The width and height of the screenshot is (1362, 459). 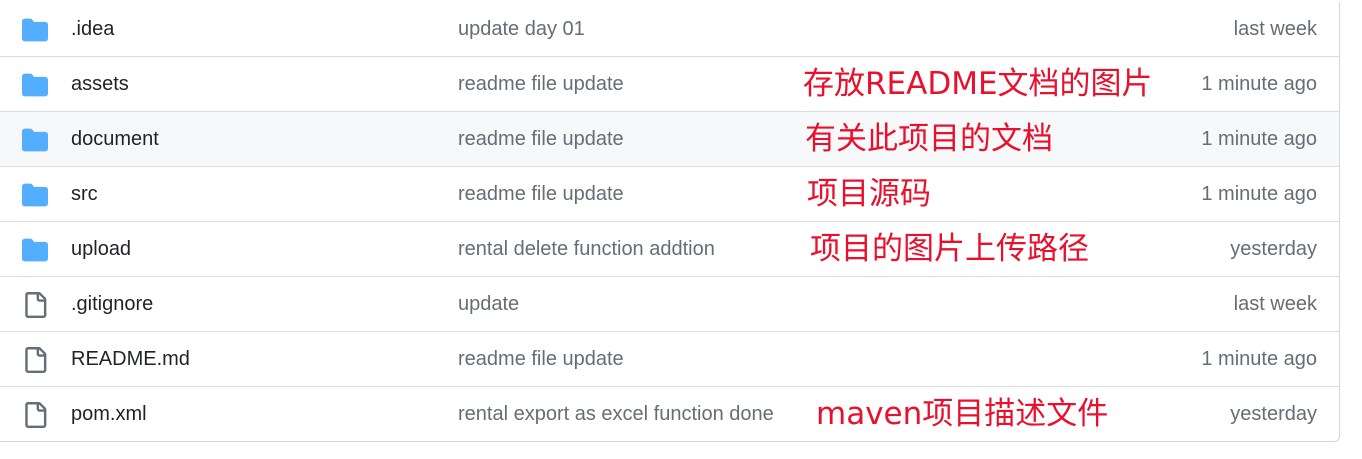 What do you see at coordinates (616, 414) in the screenshot?
I see `commit-message-link: rental export as excel function done` at bounding box center [616, 414].